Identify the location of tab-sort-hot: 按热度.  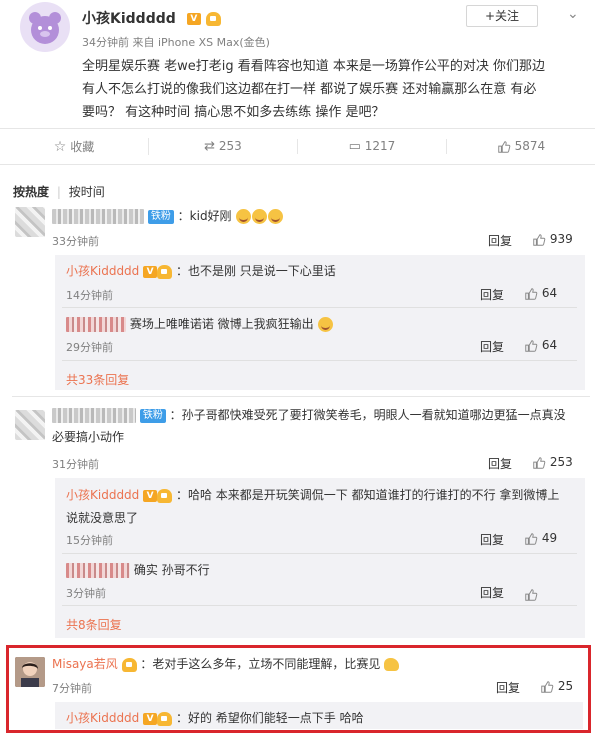
(31, 192).